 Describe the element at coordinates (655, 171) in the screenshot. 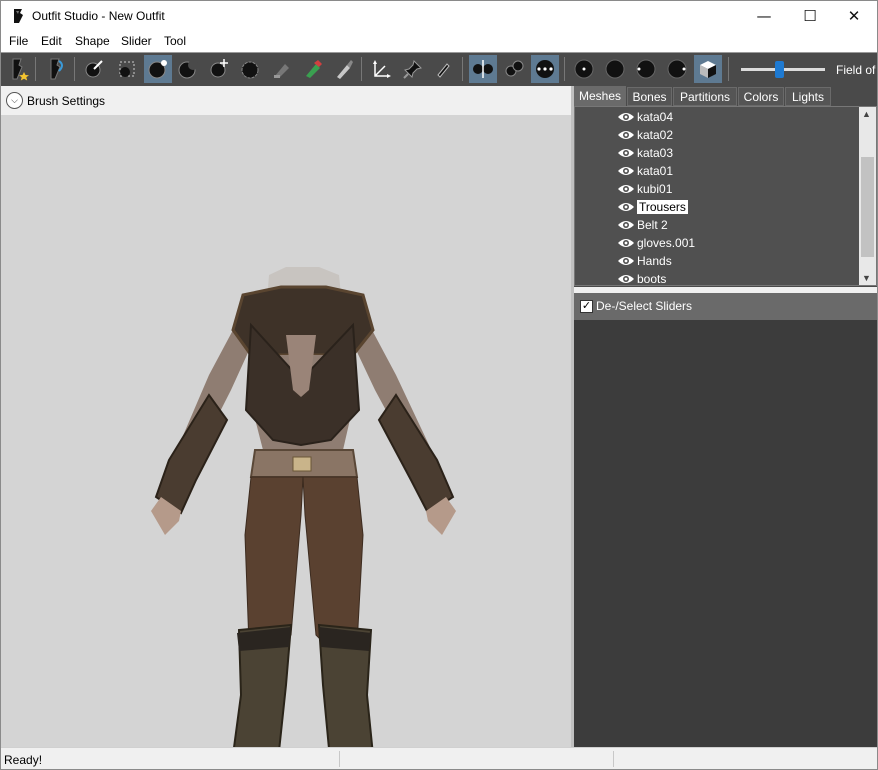

I see `mesh-name: kata01` at that location.